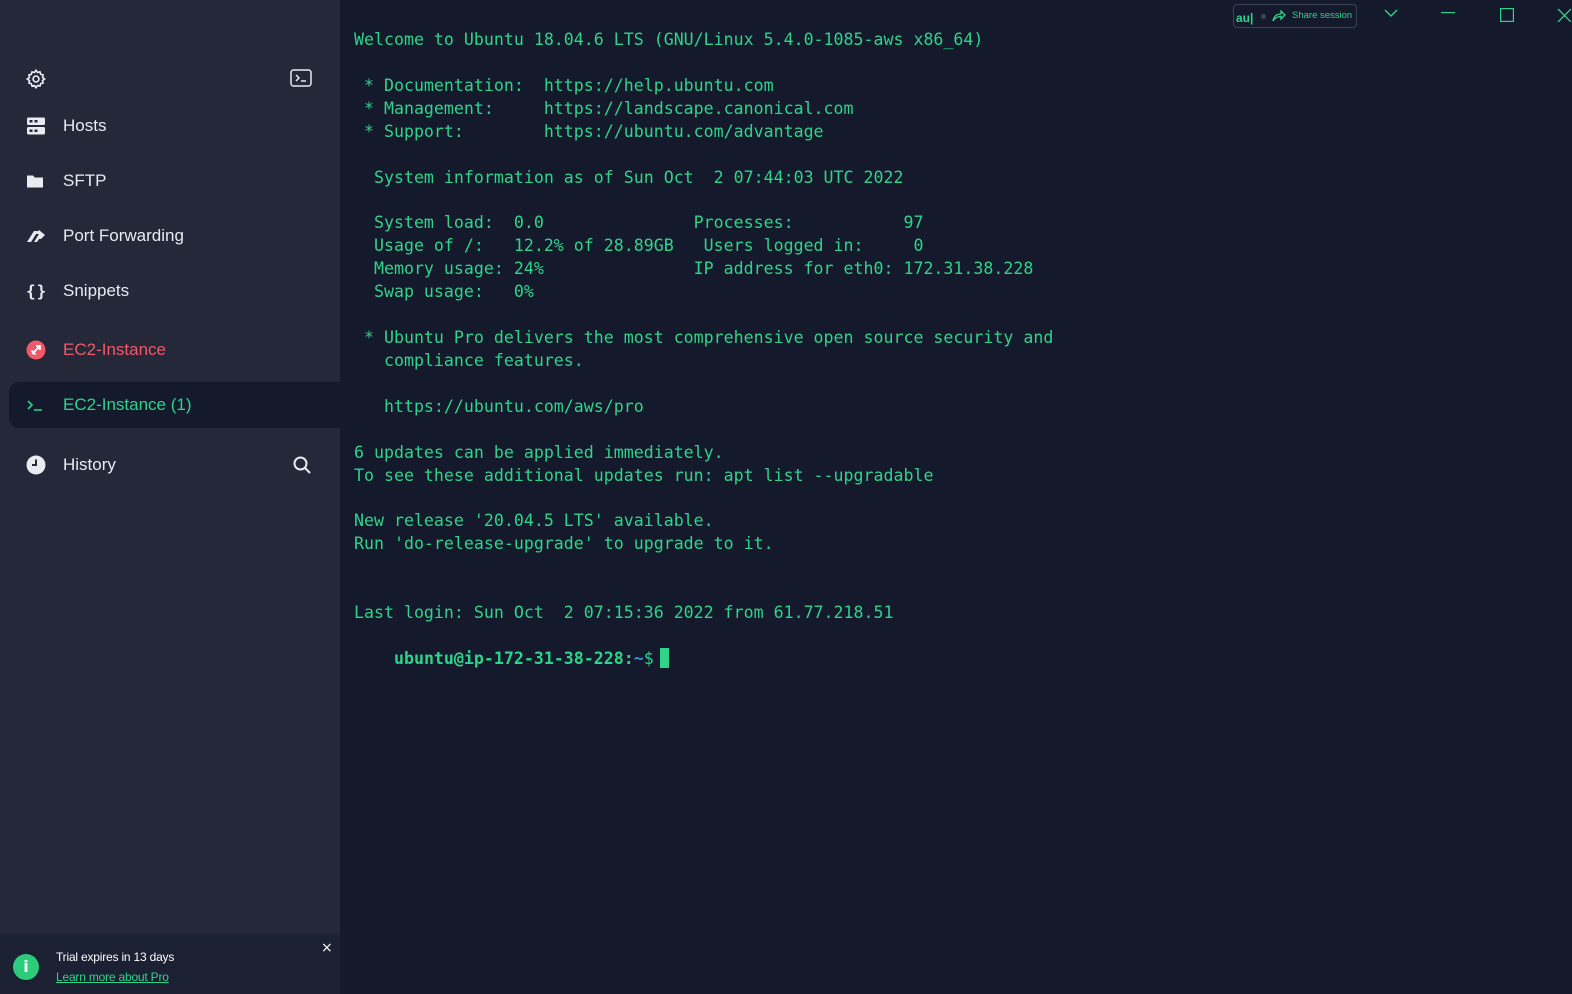  What do you see at coordinates (34, 405) in the screenshot?
I see `prompt-icon` at bounding box center [34, 405].